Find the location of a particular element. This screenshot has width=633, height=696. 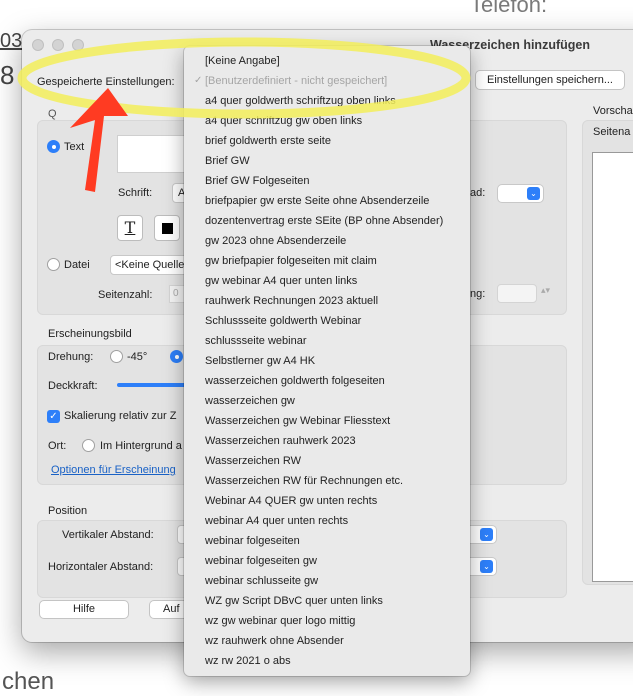

menu-item-label: rauhwerk Rechnungen 2023 aktuell is located at coordinates (292, 301).